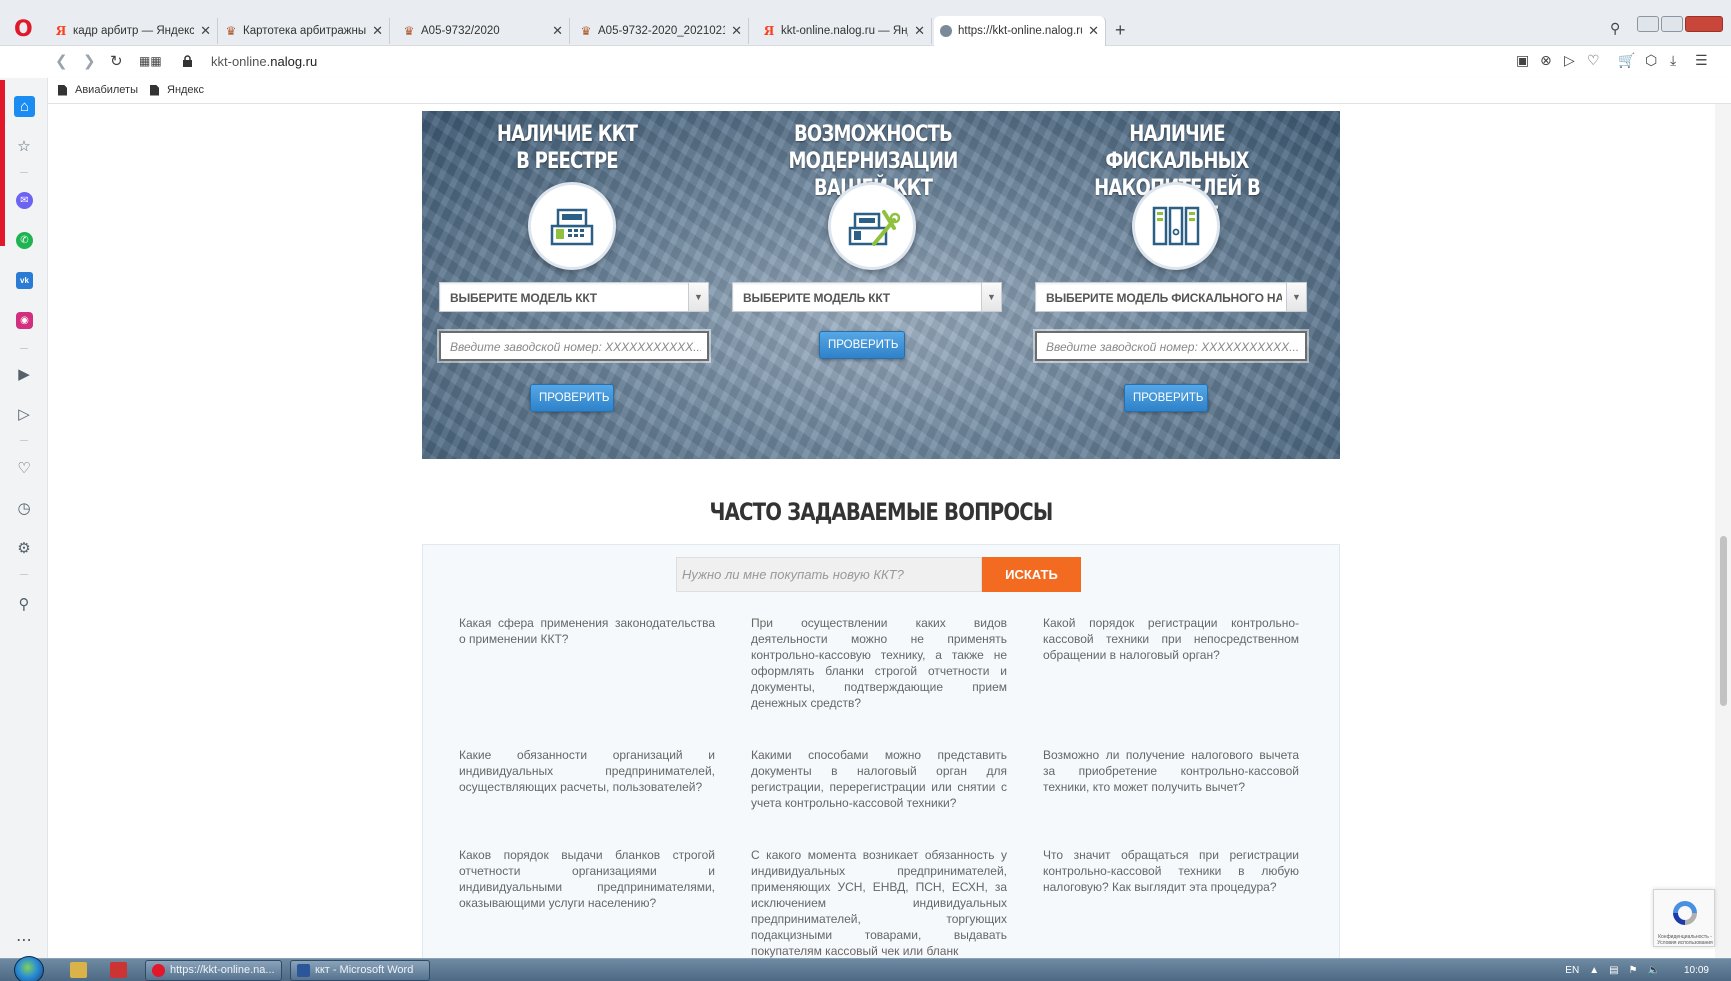  Describe the element at coordinates (1522, 60) in the screenshot. I see `camera-icon: ▣` at that location.